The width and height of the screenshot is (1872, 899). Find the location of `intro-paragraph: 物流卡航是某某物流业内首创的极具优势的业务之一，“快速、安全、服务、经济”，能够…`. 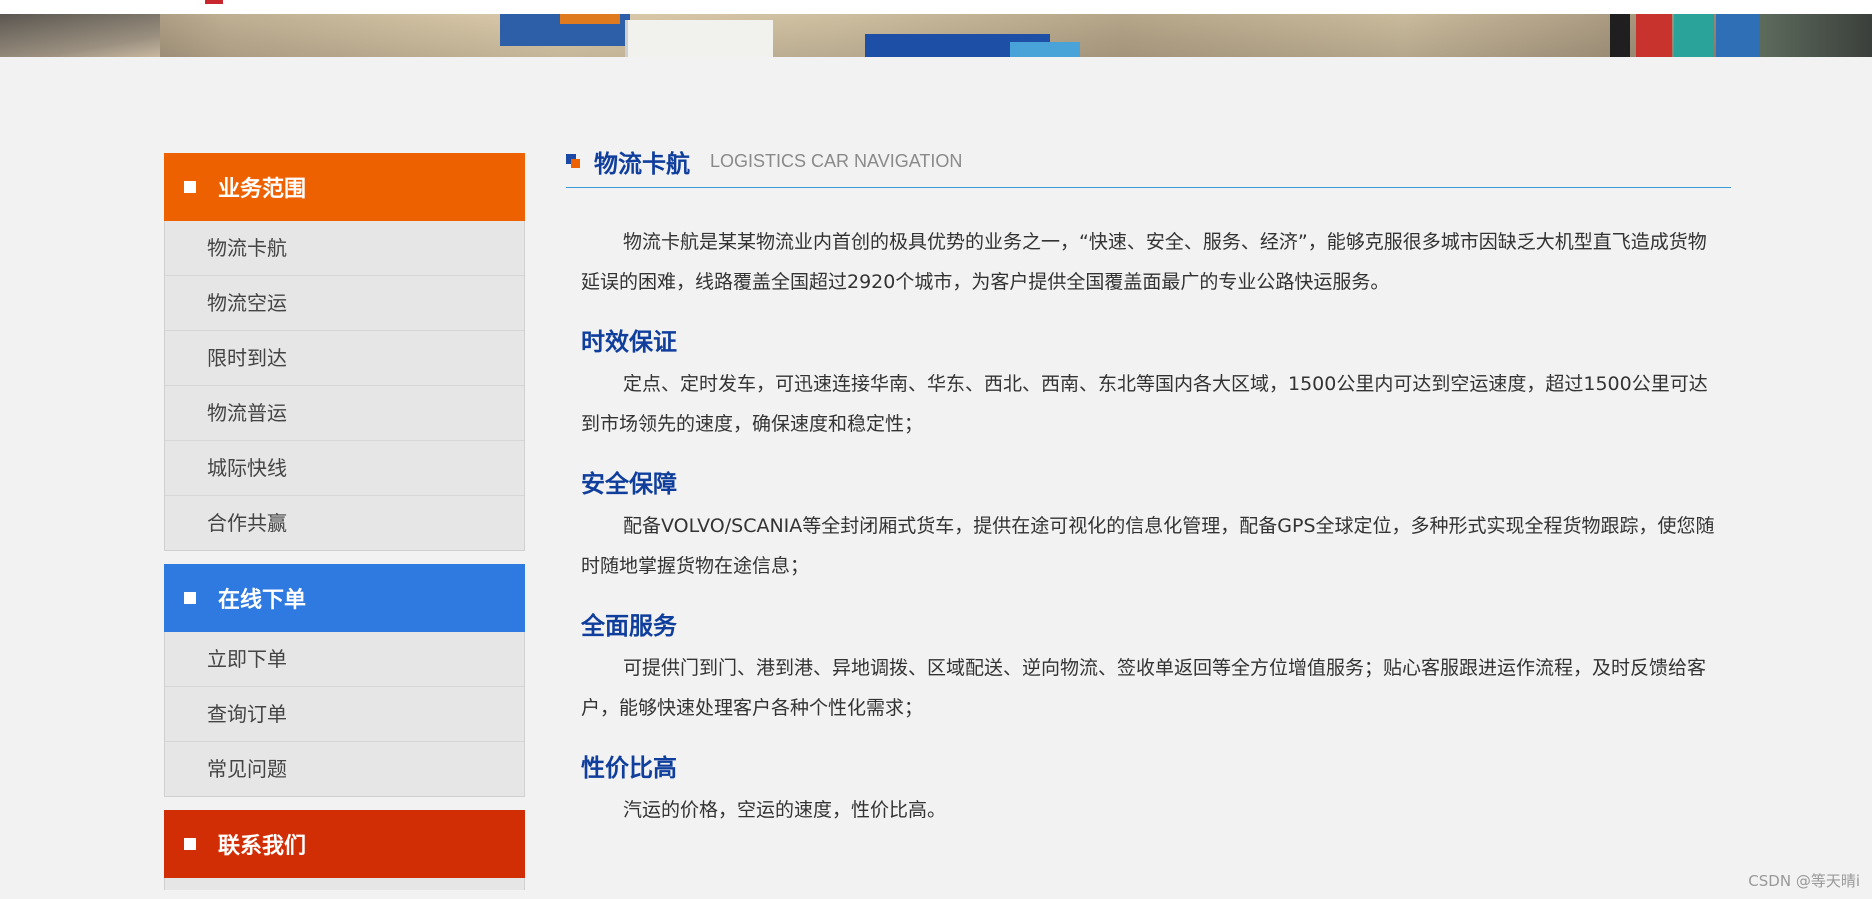

intro-paragraph: 物流卡航是某某物流业内首创的极具优势的业务之一，“快速、安全、服务、经济”，能够… is located at coordinates (1144, 262).